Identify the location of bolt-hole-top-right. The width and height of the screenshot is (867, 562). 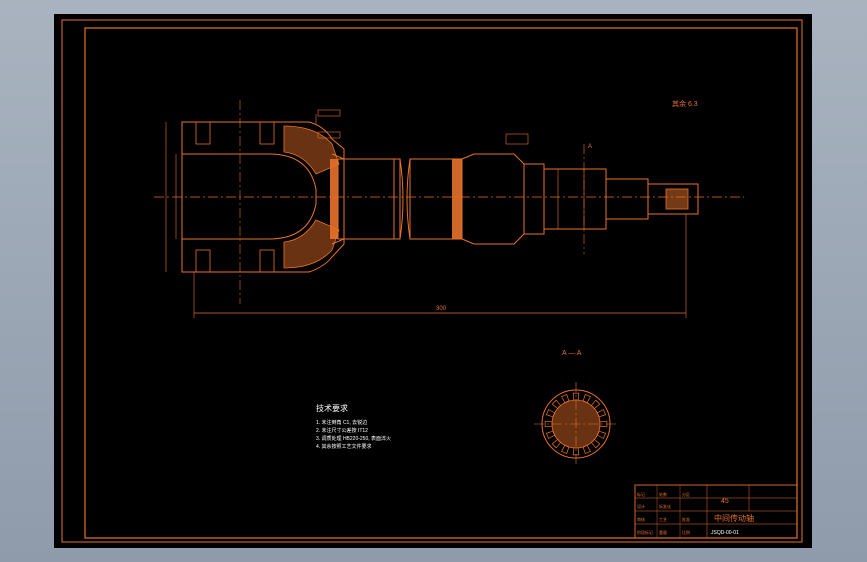
(267, 133).